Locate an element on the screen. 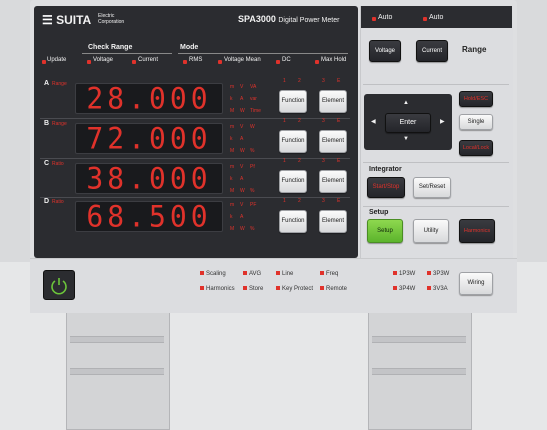 This screenshot has height=430, width=547. display-d-value: 68.500 is located at coordinates (149, 216).